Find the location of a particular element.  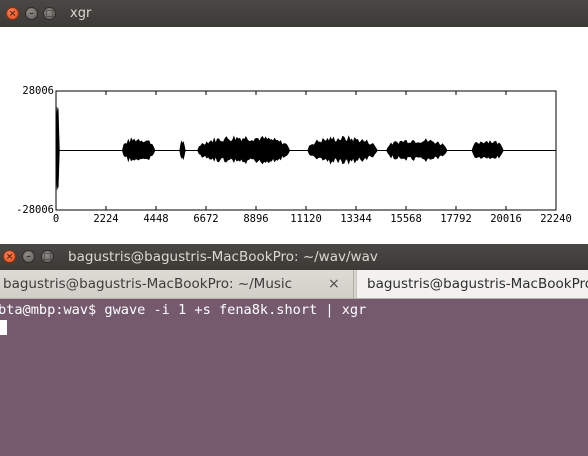

x-tick-label: 15568 is located at coordinates (406, 219).